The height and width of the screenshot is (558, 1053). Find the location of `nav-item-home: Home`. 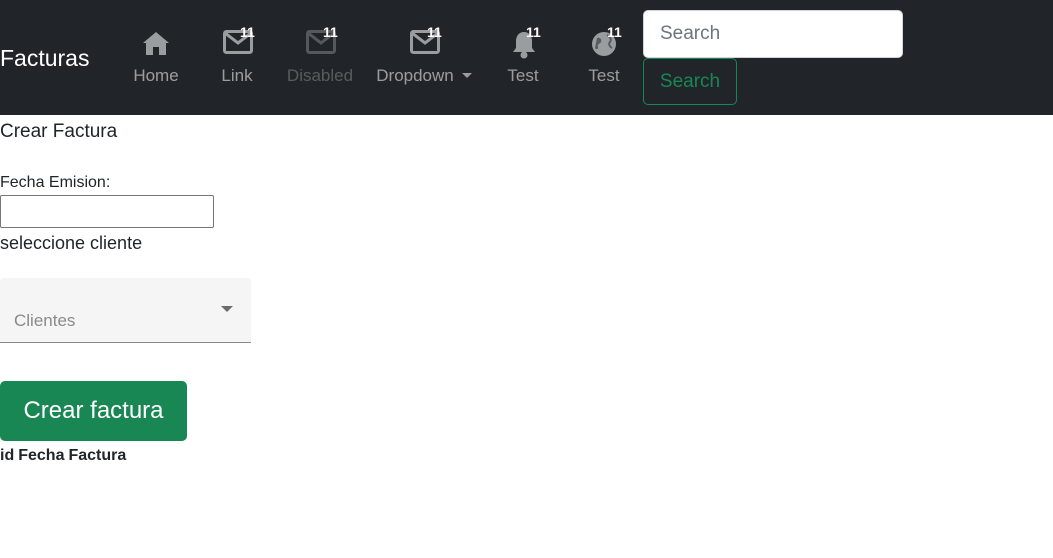

nav-item-home: Home is located at coordinates (156, 61).